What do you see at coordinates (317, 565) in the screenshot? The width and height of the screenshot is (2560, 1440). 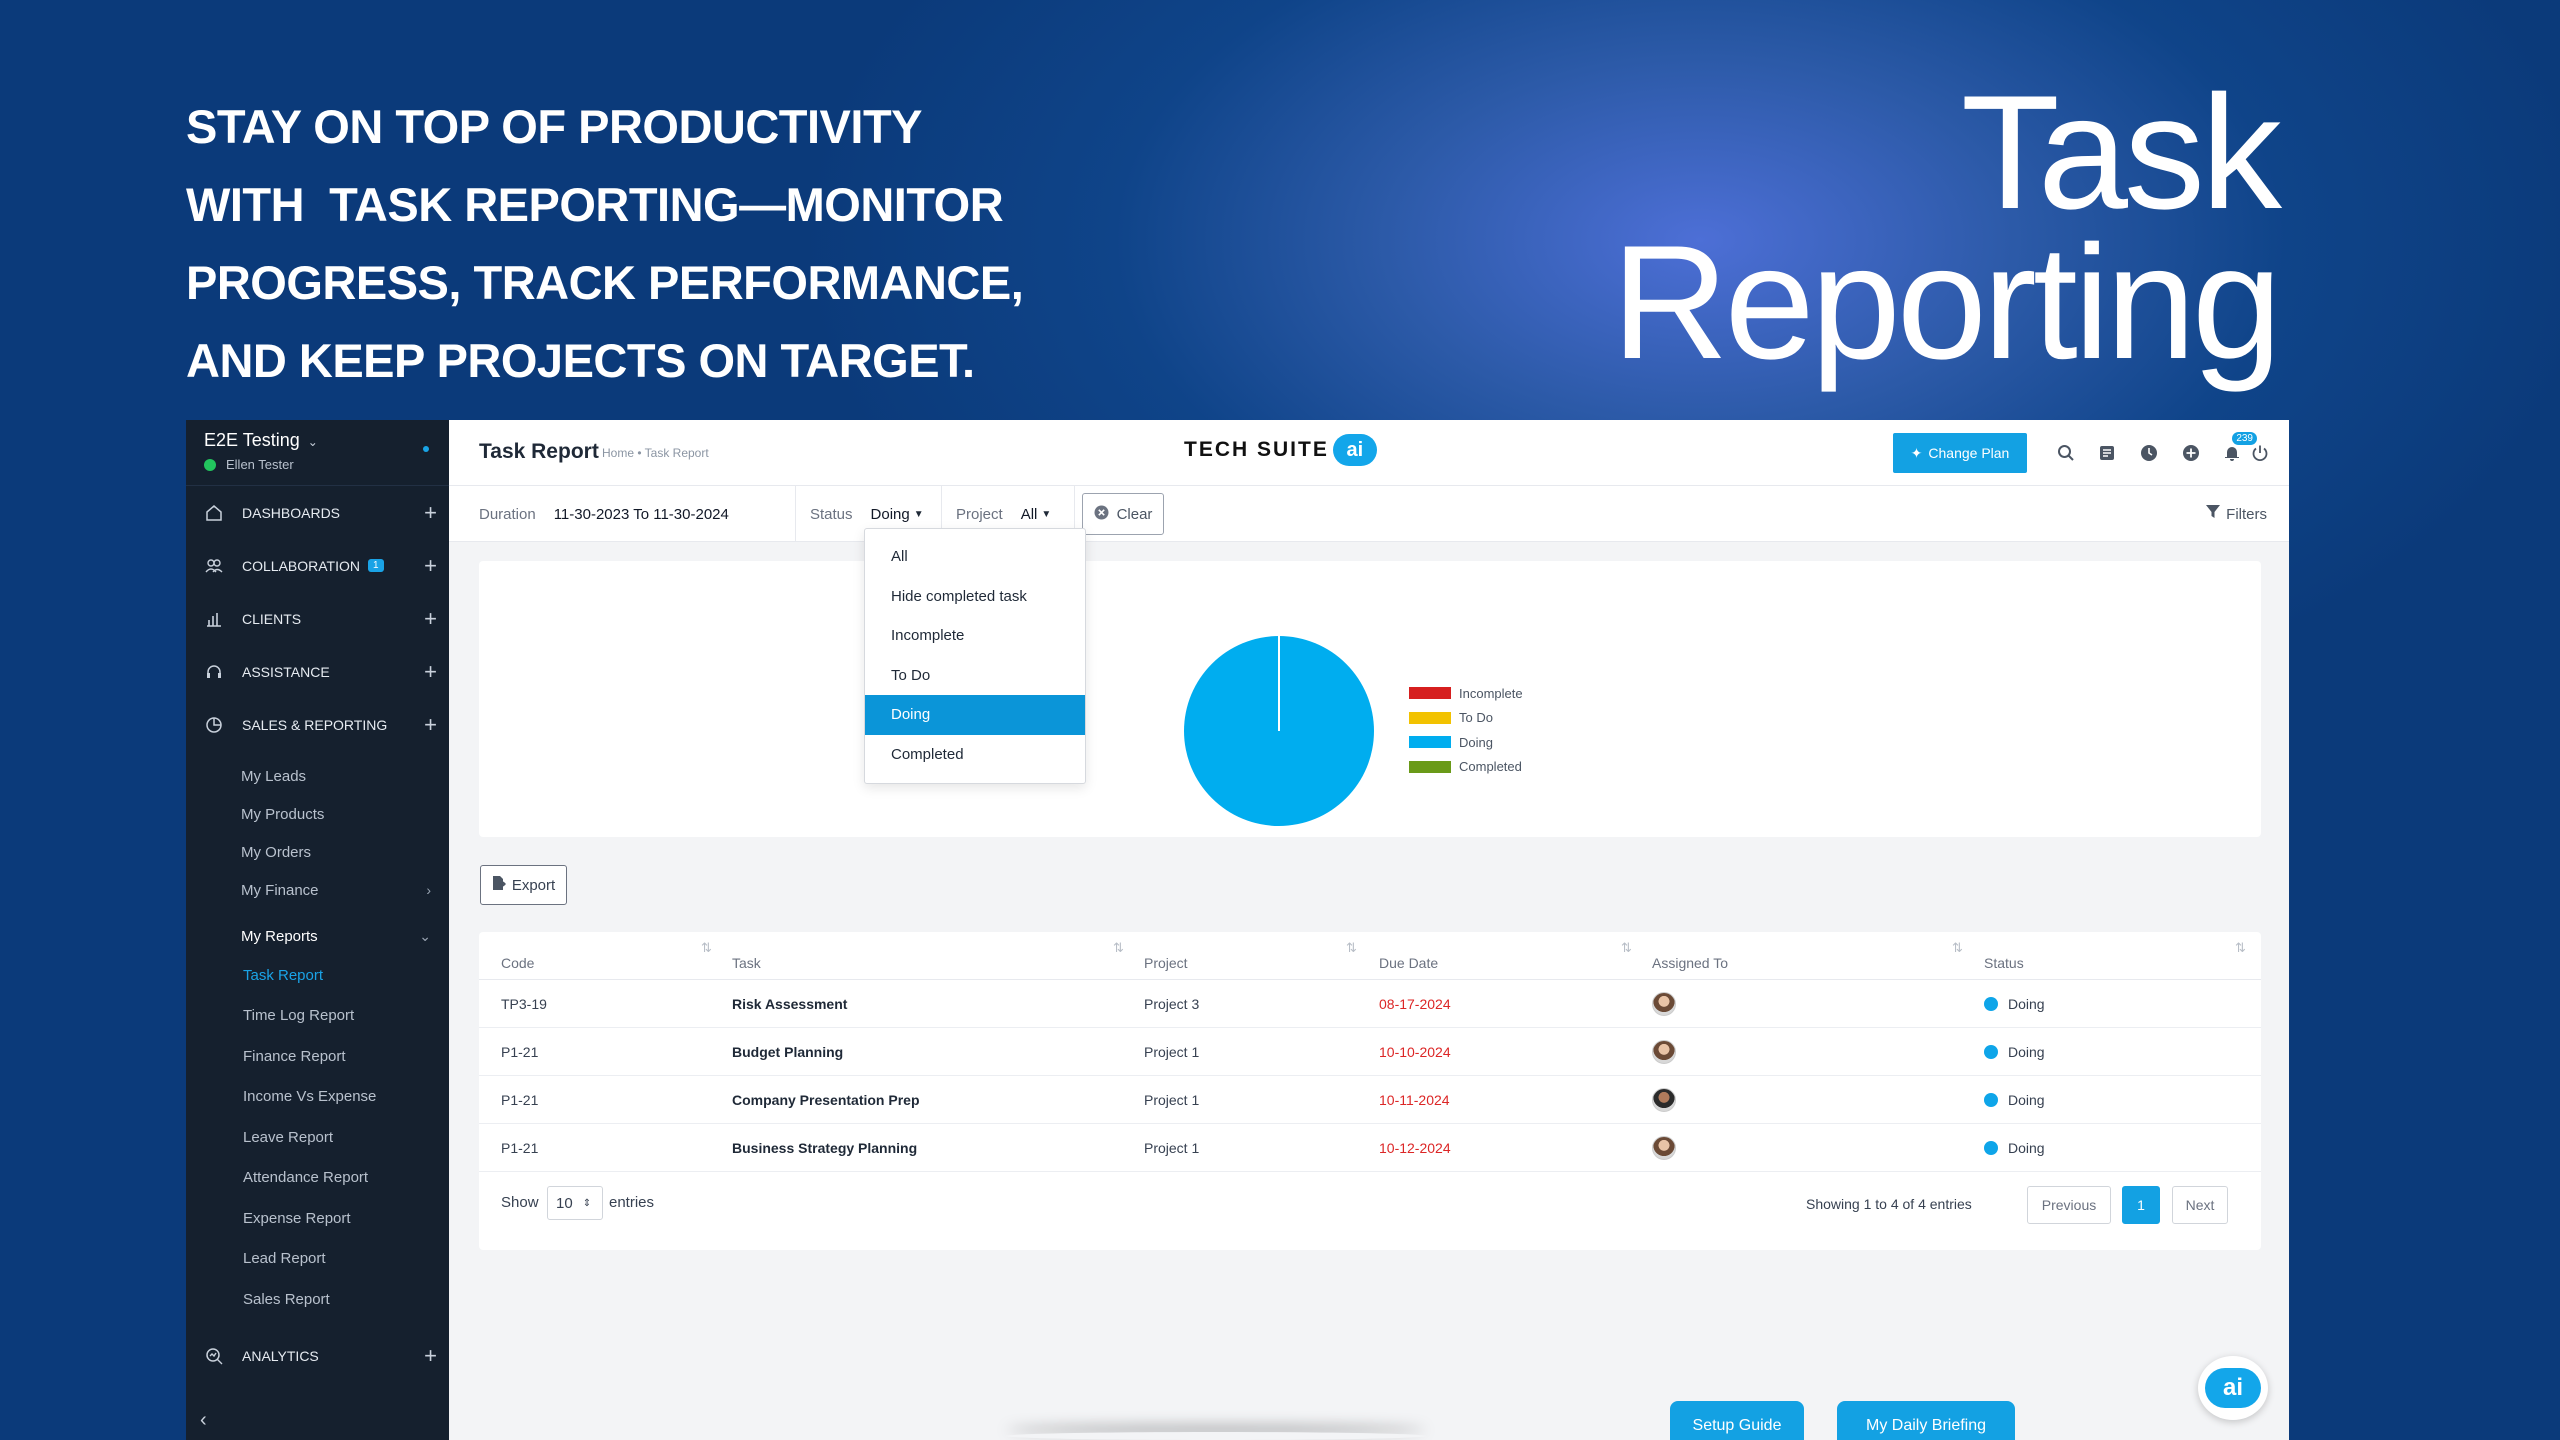 I see `nav-collaboration: COLLABORATION 1 +` at bounding box center [317, 565].